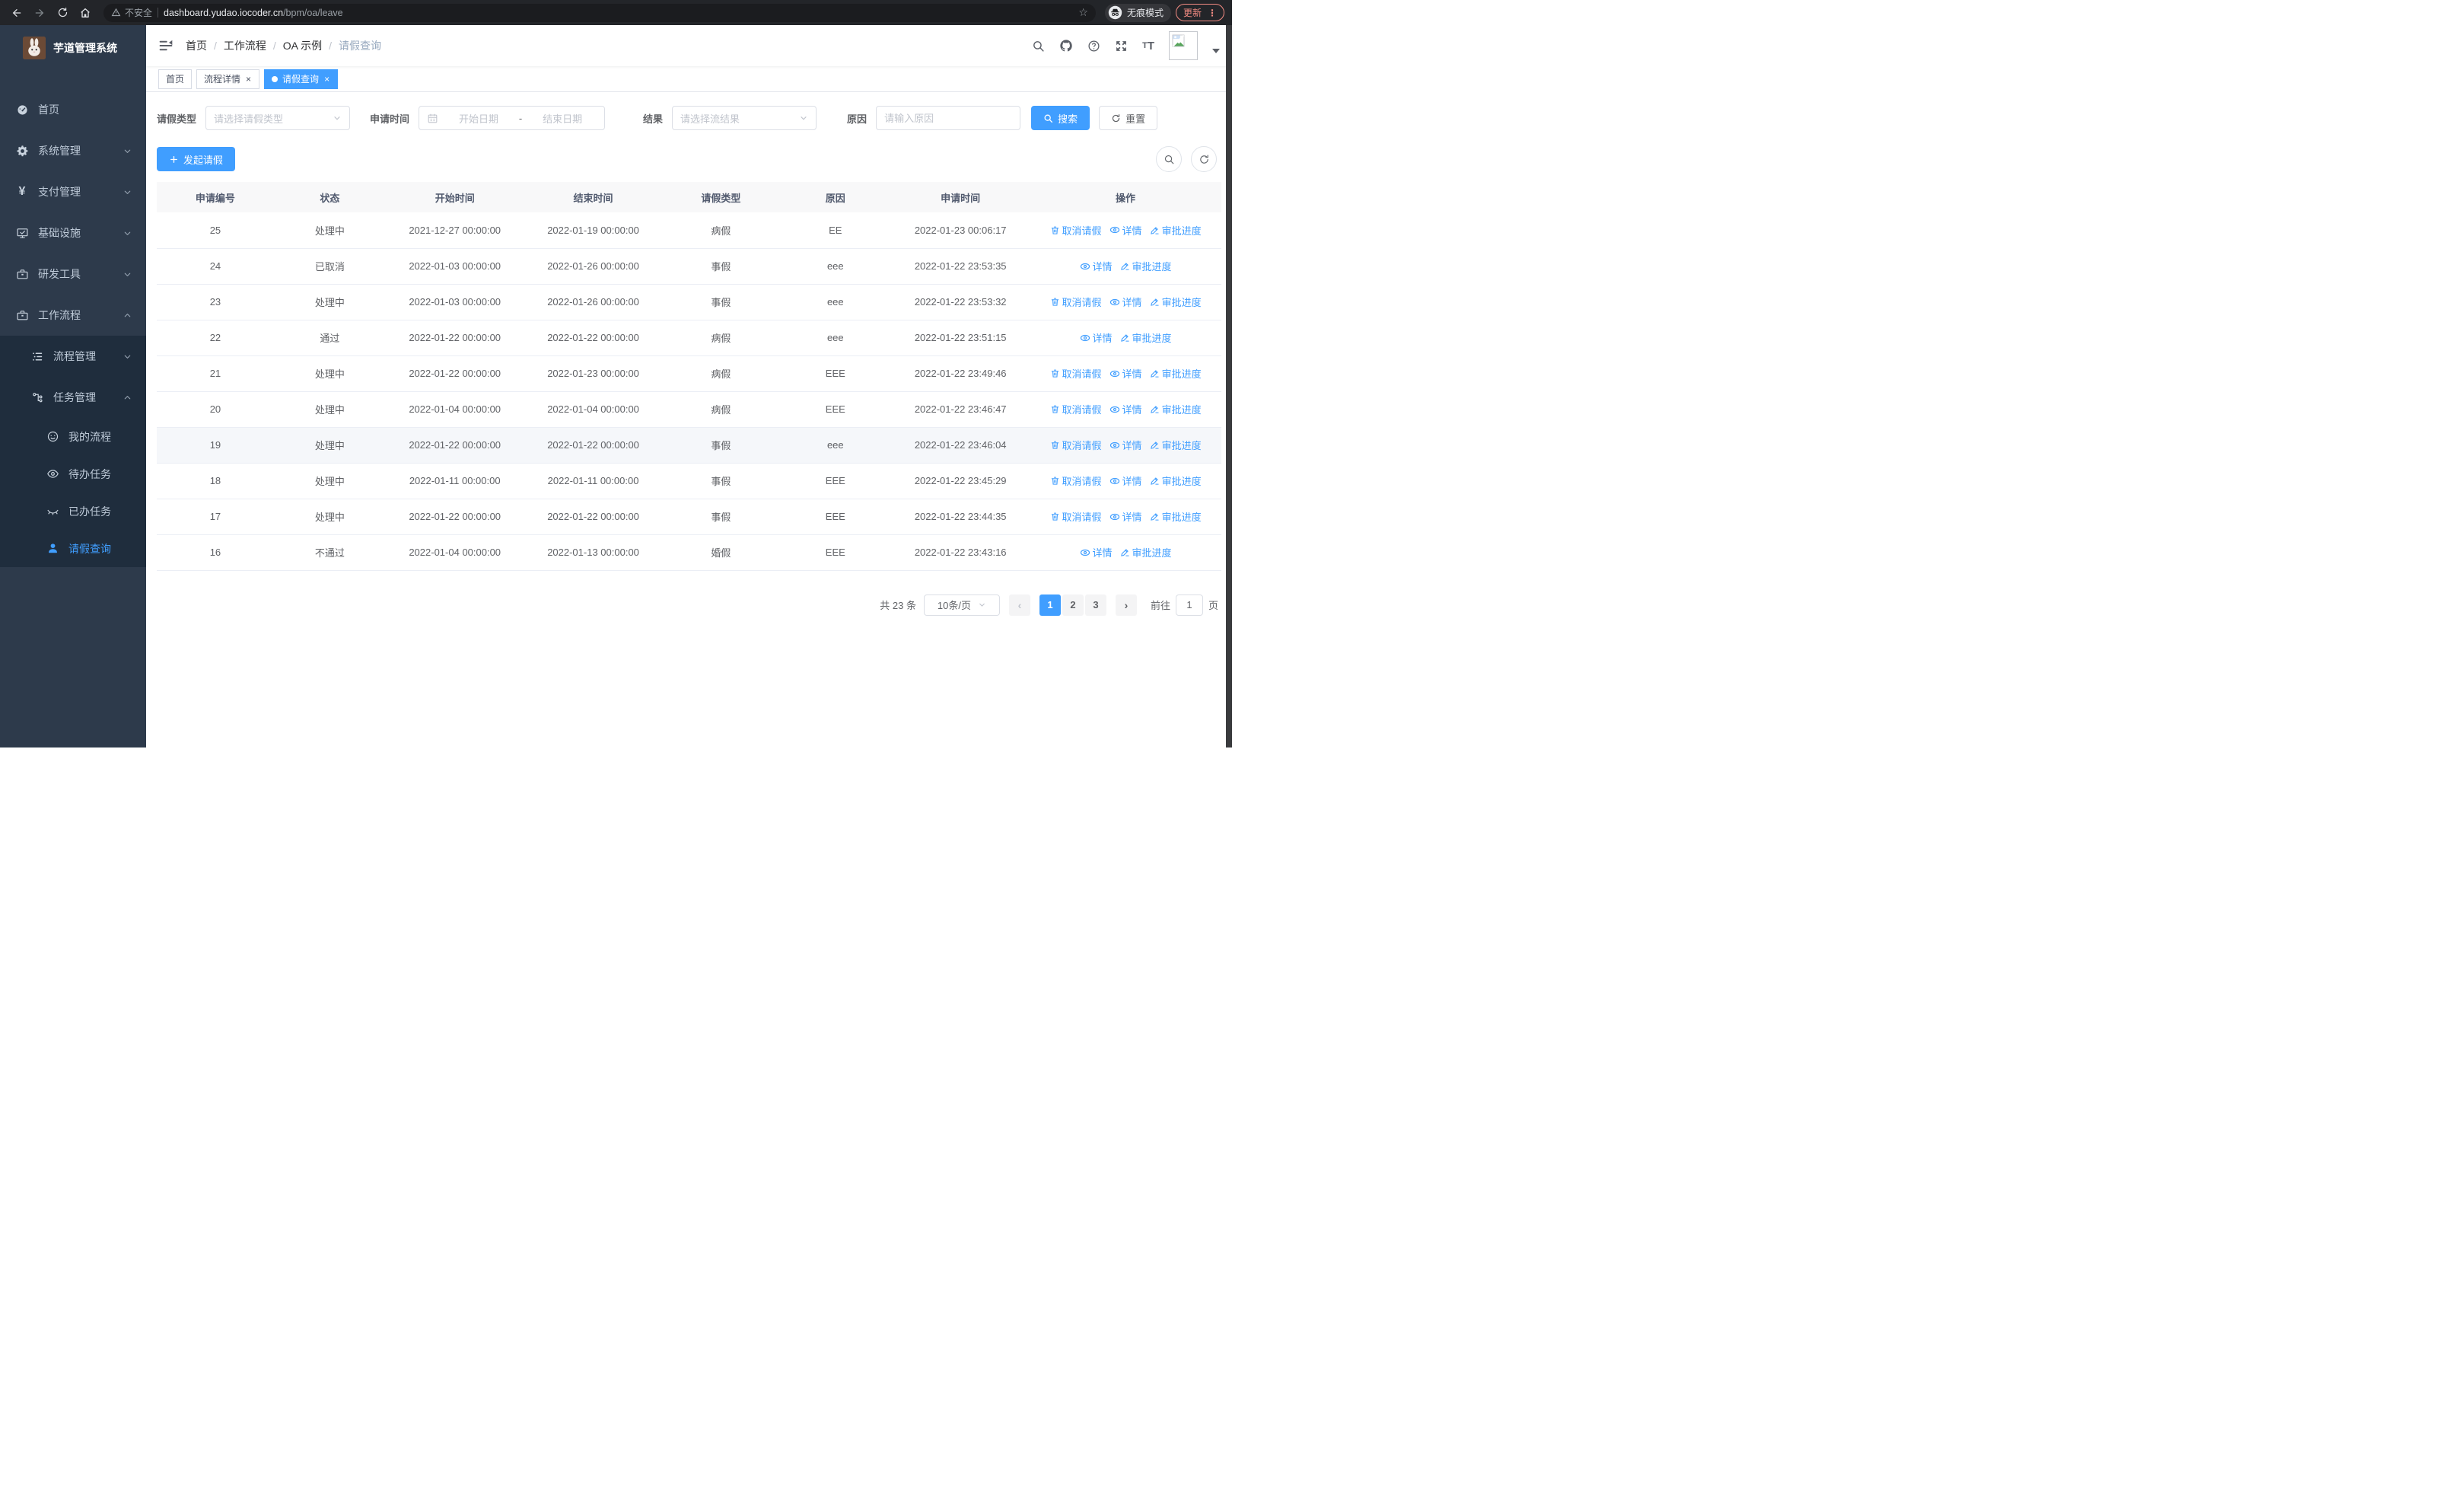  What do you see at coordinates (165, 46) in the screenshot?
I see `sidebar-collapse-icon` at bounding box center [165, 46].